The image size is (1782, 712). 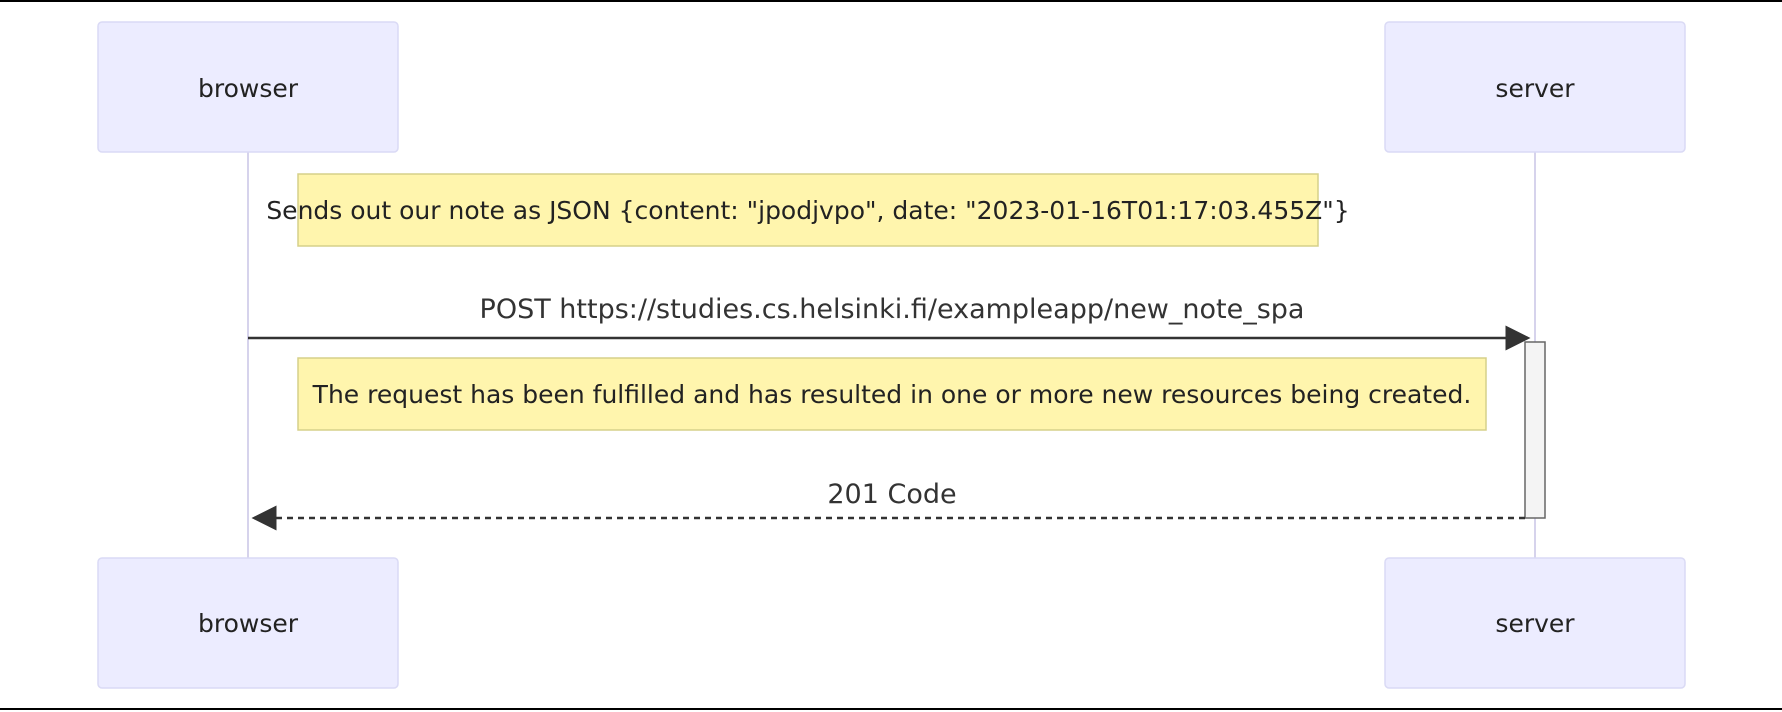 I want to click on server-actor-top-label: server, so click(x=1535, y=88).